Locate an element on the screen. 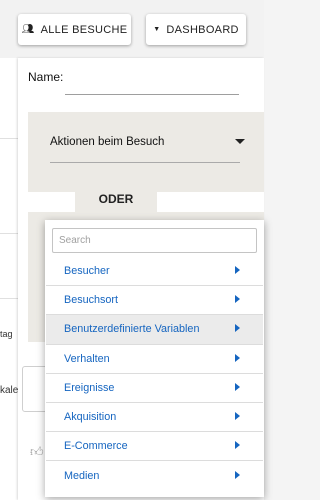 The width and height of the screenshot is (320, 500). people-icon: 👥︎ is located at coordinates (28, 29).